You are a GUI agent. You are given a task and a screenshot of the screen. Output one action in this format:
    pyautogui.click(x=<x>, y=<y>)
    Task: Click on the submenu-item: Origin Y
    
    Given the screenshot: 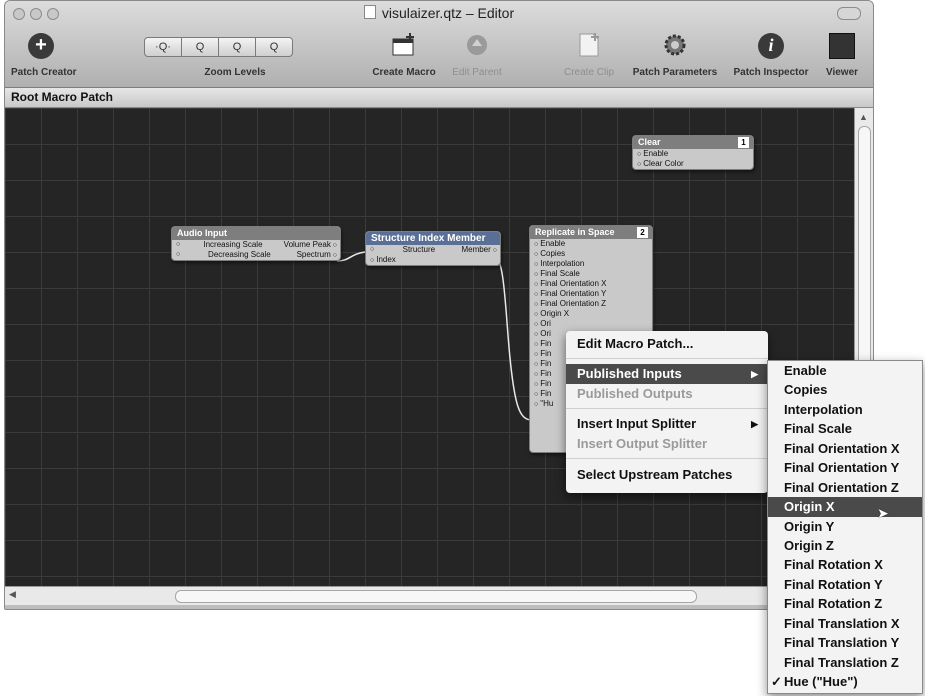 What is the action you would take?
    pyautogui.click(x=845, y=526)
    